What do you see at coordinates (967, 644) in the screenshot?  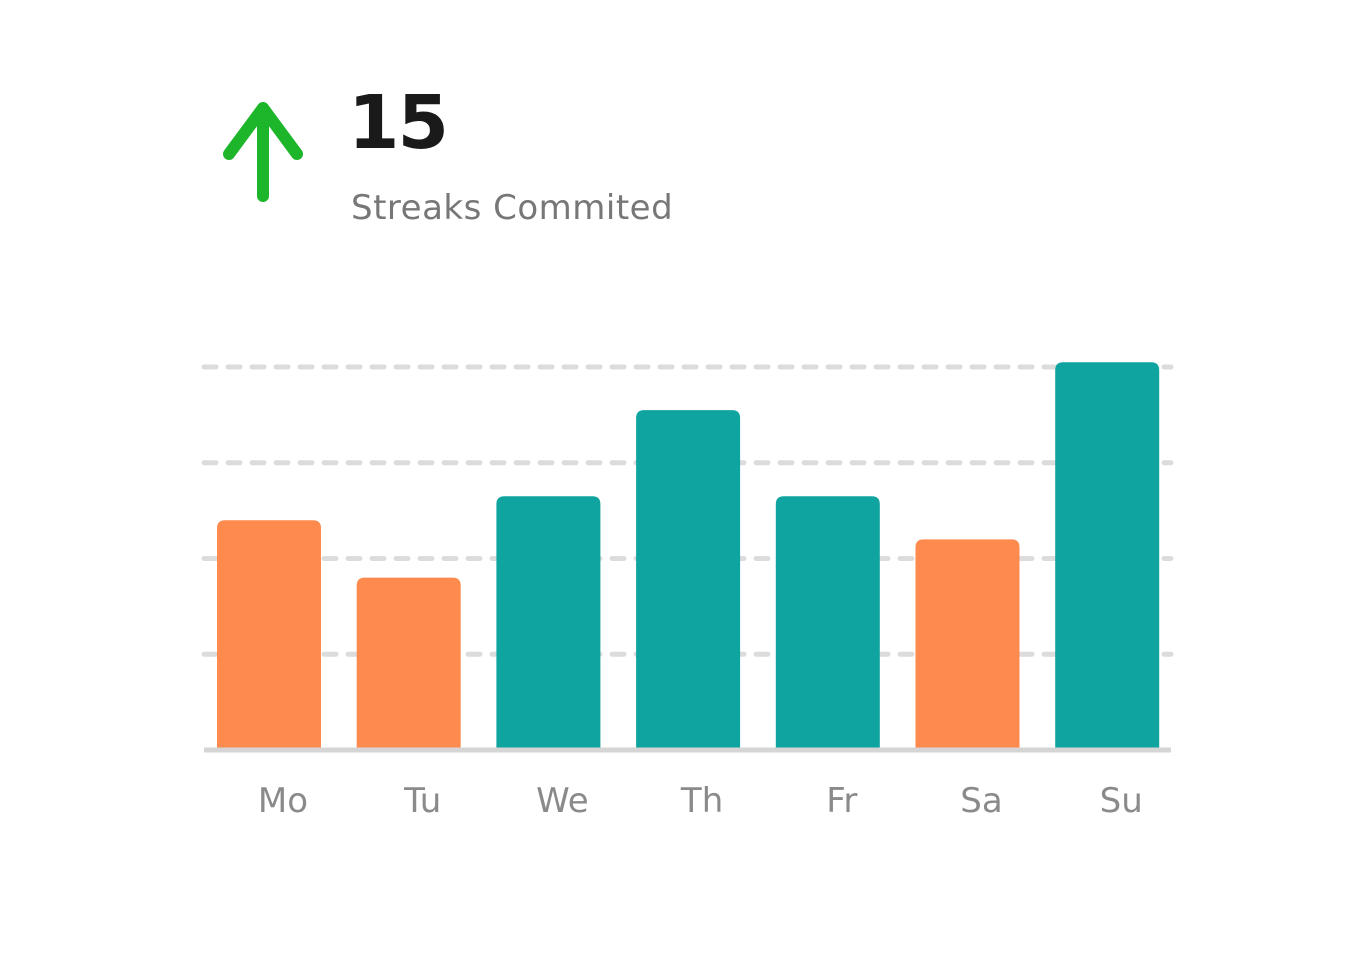 I see `bar-sa` at bounding box center [967, 644].